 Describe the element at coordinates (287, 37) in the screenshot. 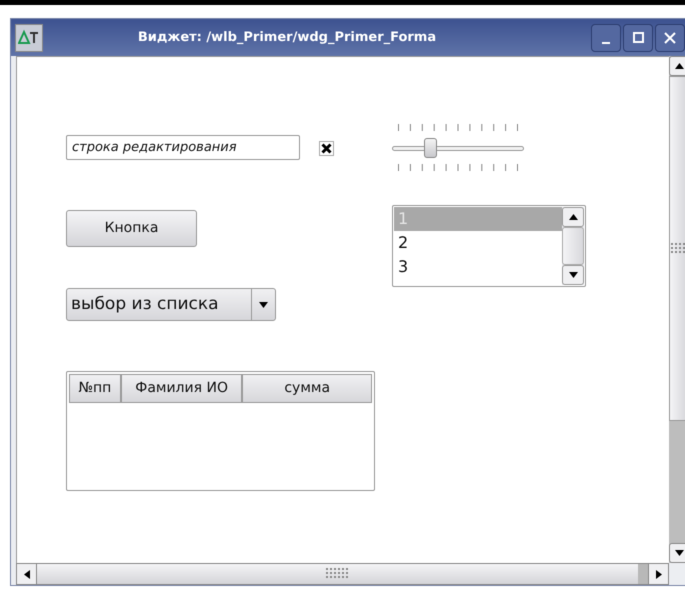

I see `window-title: Виджет: /wlb_Primer/wdg_Primer_Forma` at that location.